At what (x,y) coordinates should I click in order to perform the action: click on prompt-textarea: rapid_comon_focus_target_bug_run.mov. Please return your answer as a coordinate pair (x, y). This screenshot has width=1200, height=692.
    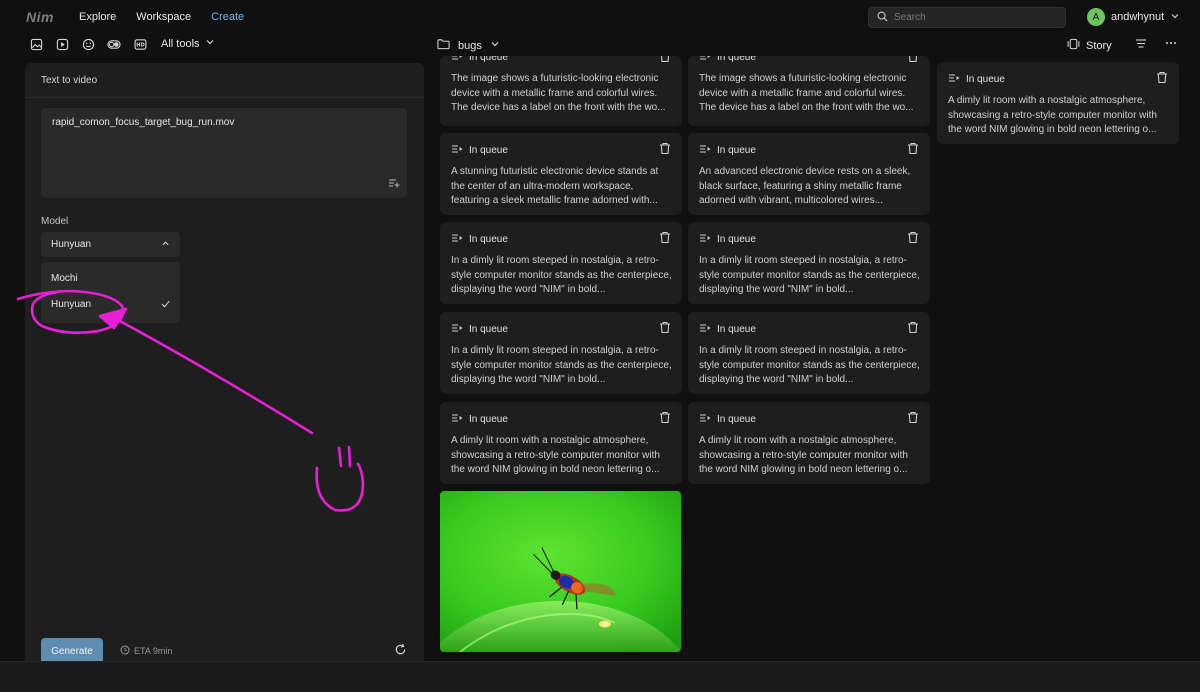
    Looking at the image, I should click on (224, 153).